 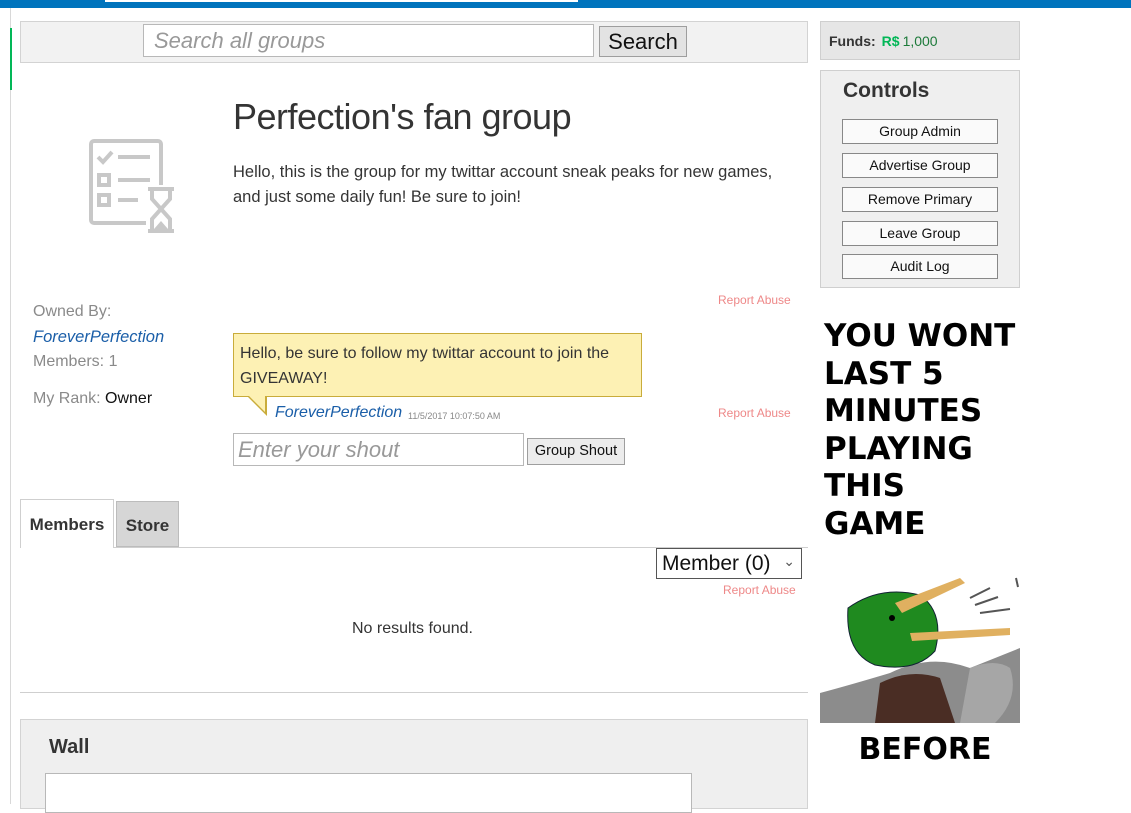 What do you see at coordinates (920, 266) in the screenshot?
I see `audit-log-button: Audit Log` at bounding box center [920, 266].